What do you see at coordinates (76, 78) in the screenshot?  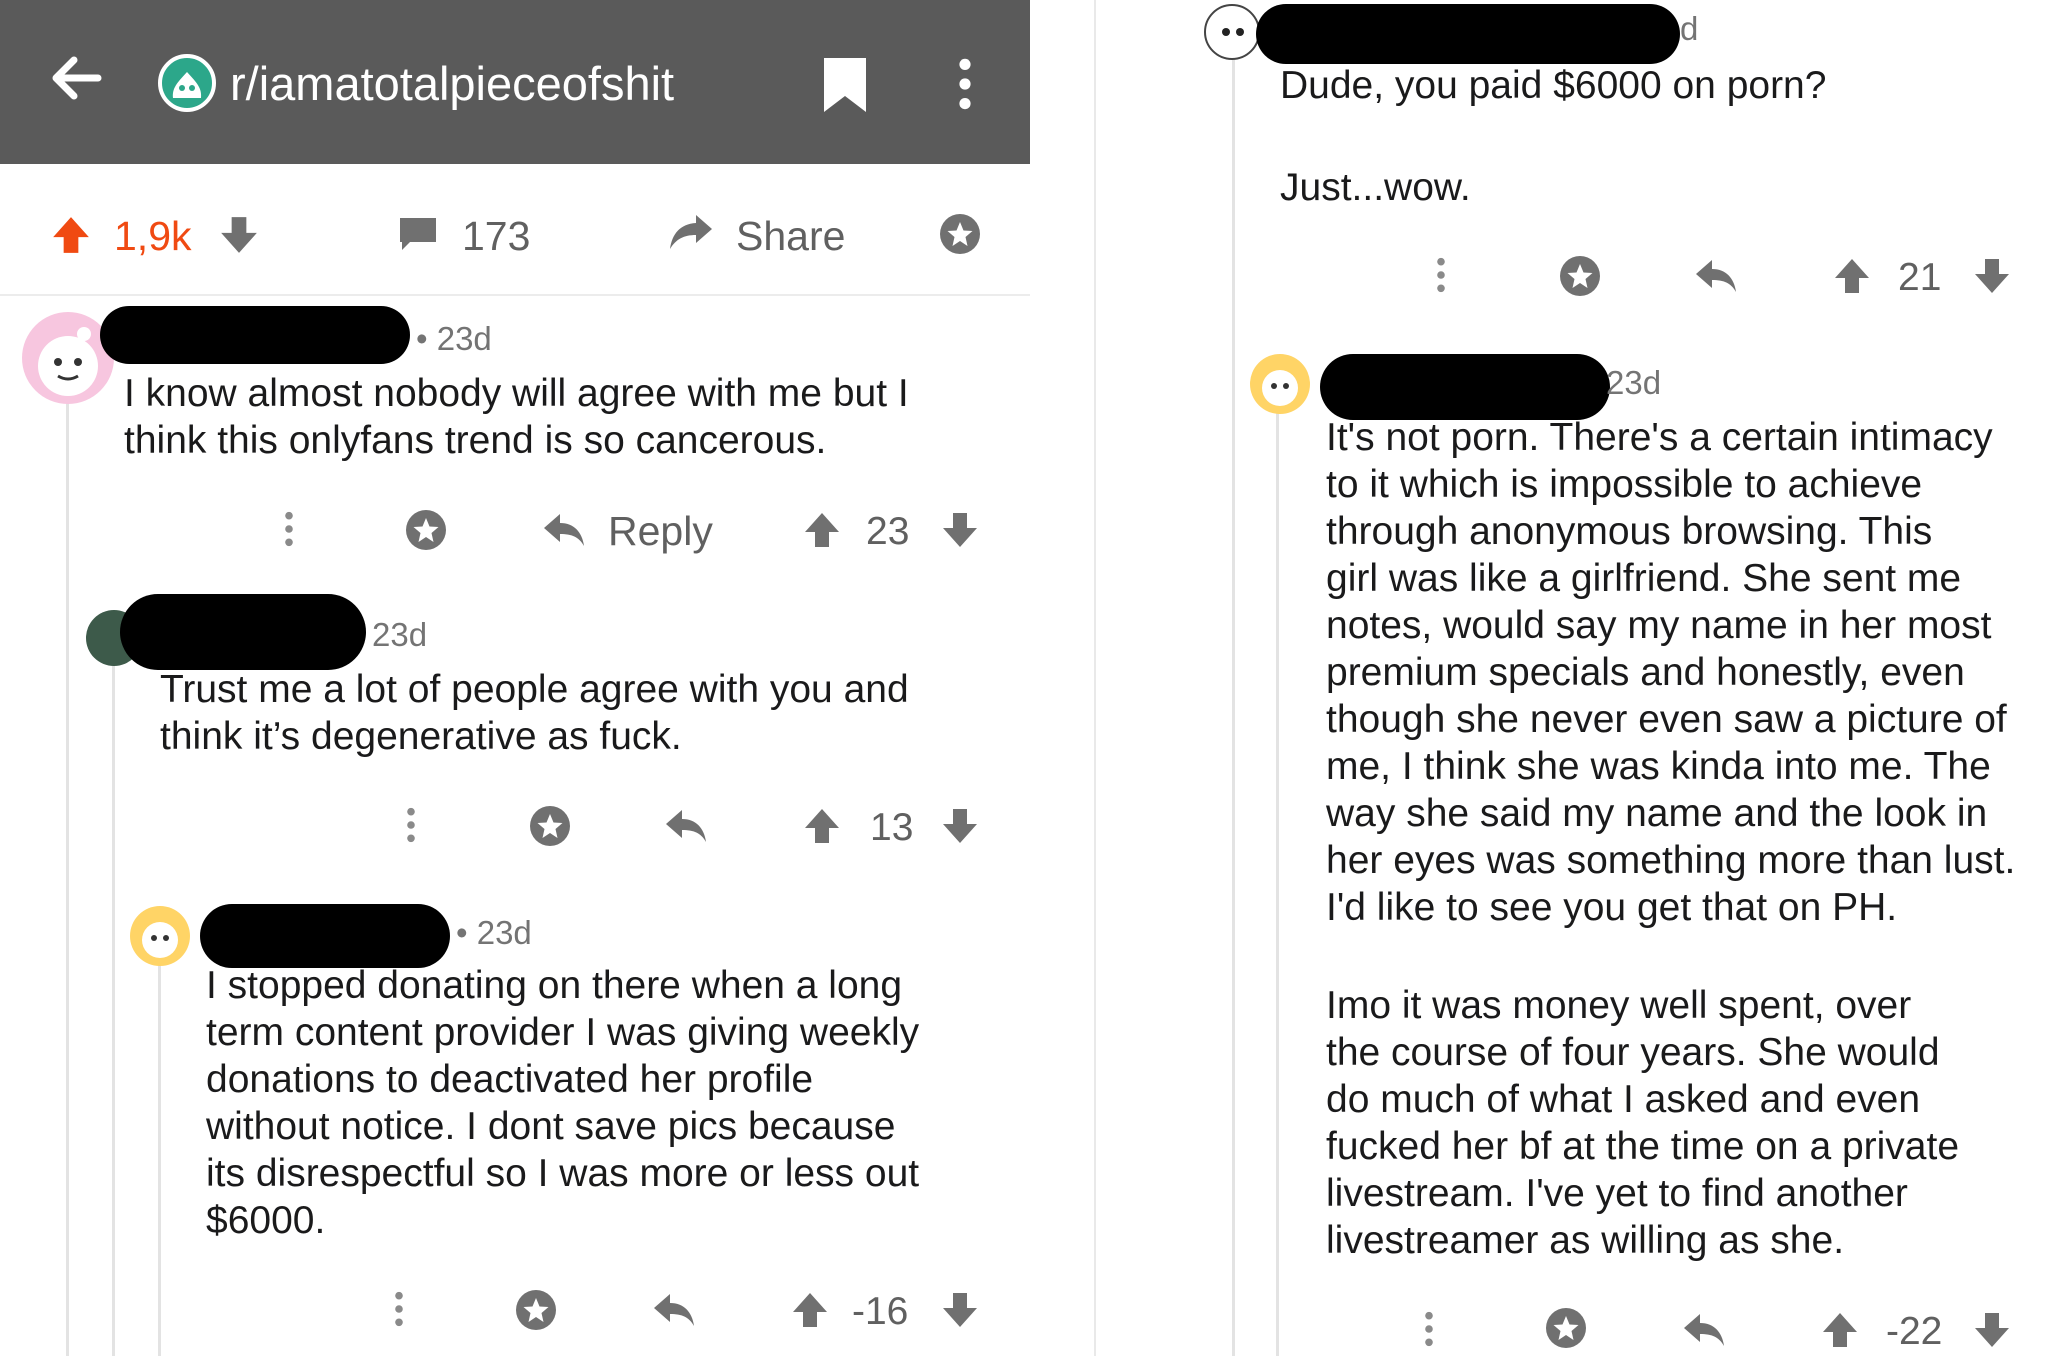 I see `back-arrow-icon` at bounding box center [76, 78].